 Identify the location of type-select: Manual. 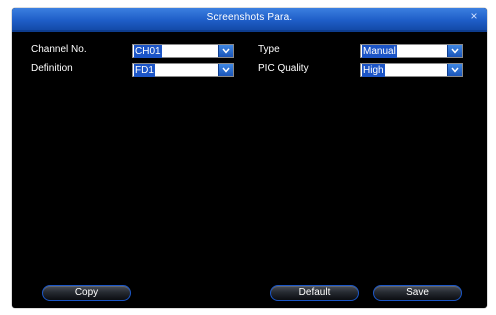
(411, 51).